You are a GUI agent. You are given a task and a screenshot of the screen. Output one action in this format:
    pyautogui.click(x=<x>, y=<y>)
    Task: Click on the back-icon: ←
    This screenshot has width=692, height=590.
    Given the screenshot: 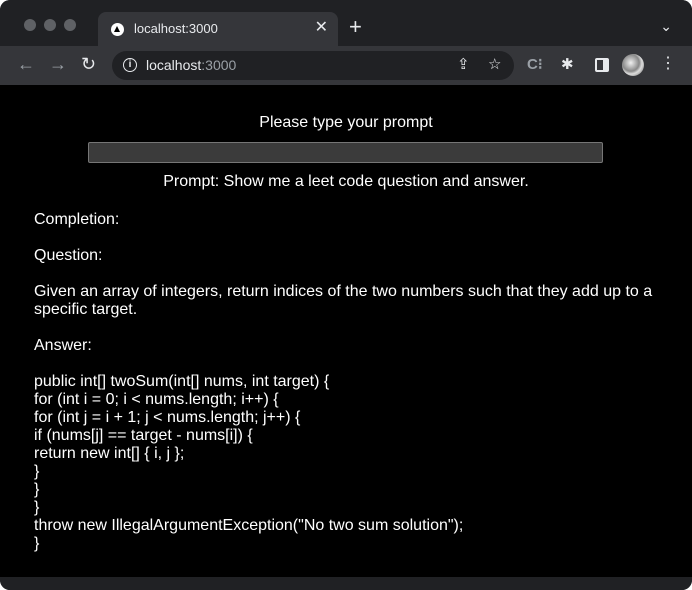 What is the action you would take?
    pyautogui.click(x=26, y=64)
    